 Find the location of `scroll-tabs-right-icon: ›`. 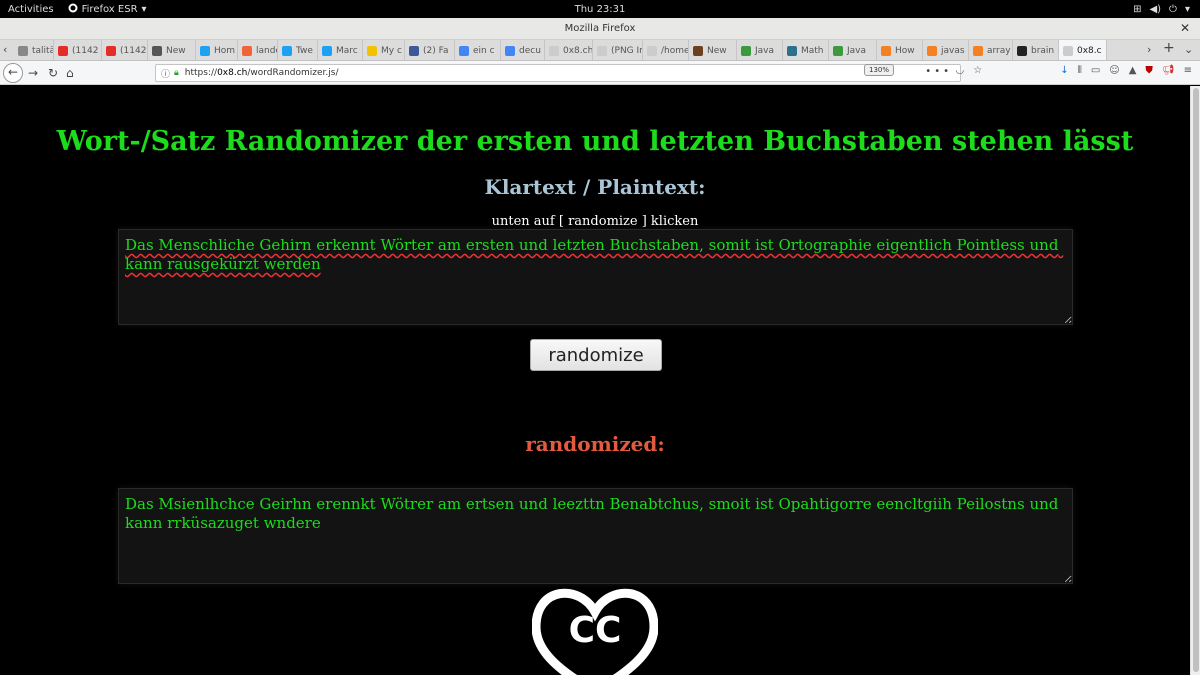

scroll-tabs-right-icon: › is located at coordinates (1149, 49).